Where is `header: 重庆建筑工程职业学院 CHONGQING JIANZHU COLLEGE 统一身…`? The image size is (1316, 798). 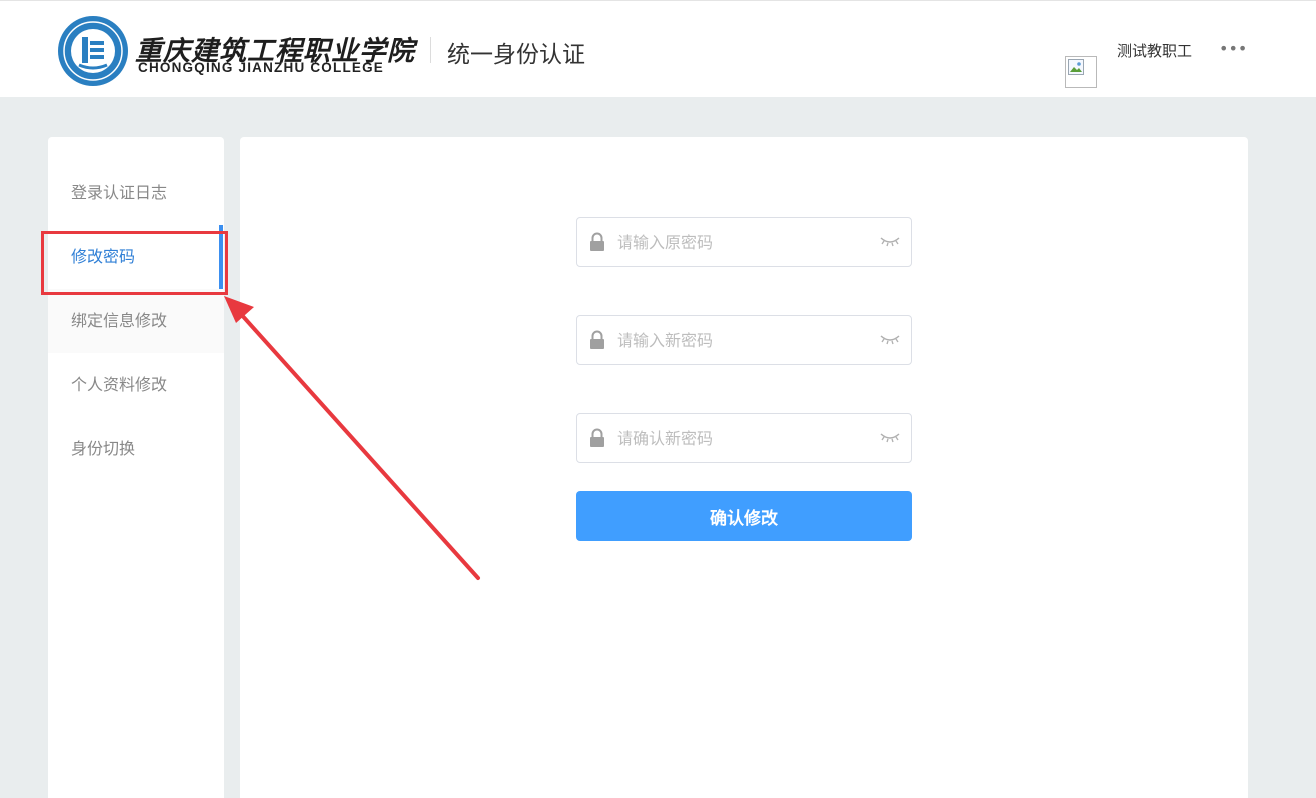
header: 重庆建筑工程职业学院 CHONGQING JIANZHU COLLEGE 统一身… is located at coordinates (658, 48).